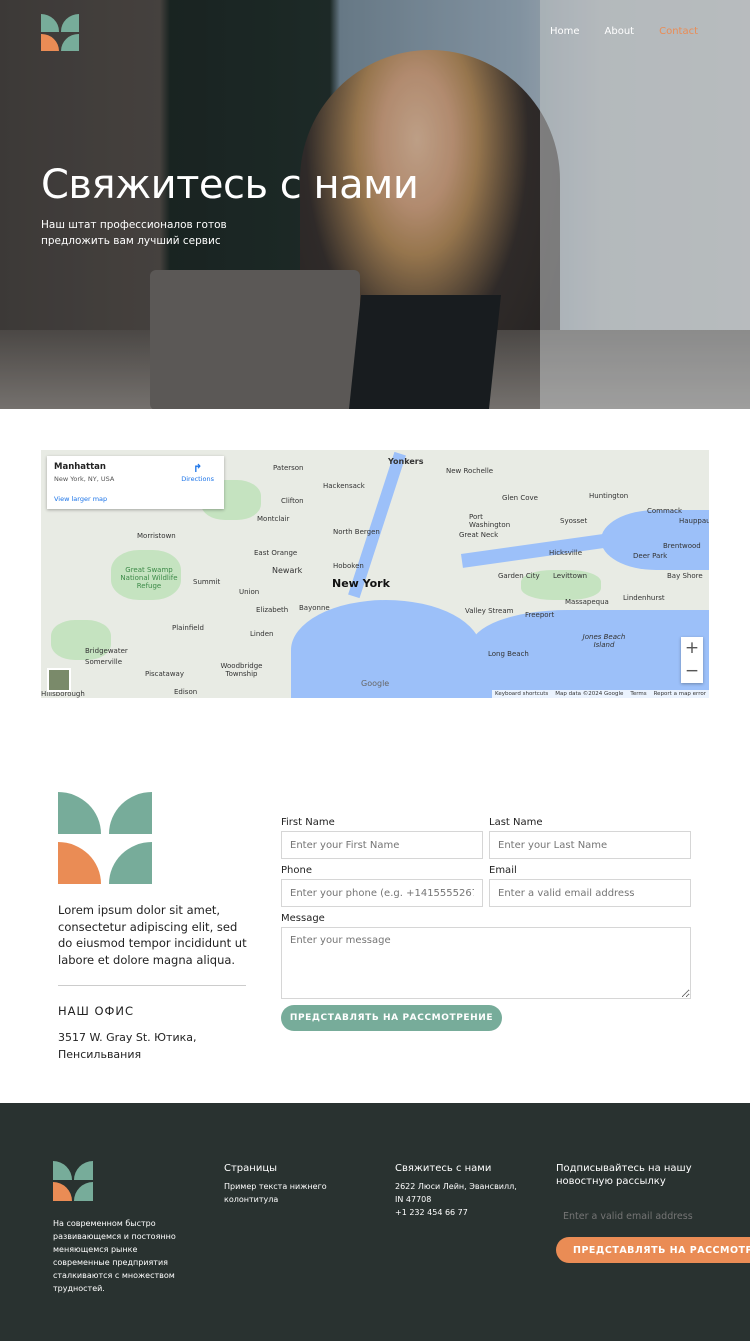 Image resolution: width=750 pixels, height=1341 pixels. What do you see at coordinates (156, 536) in the screenshot?
I see `map-label: Morristown` at bounding box center [156, 536].